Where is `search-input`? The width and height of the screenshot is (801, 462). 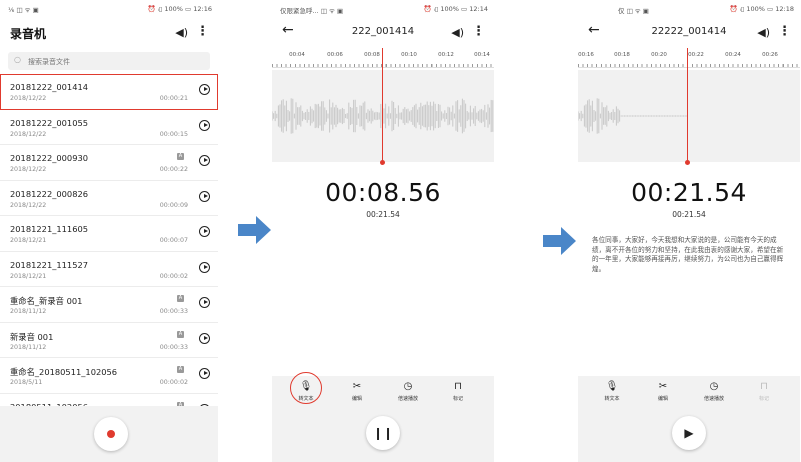 search-input is located at coordinates (113, 61).